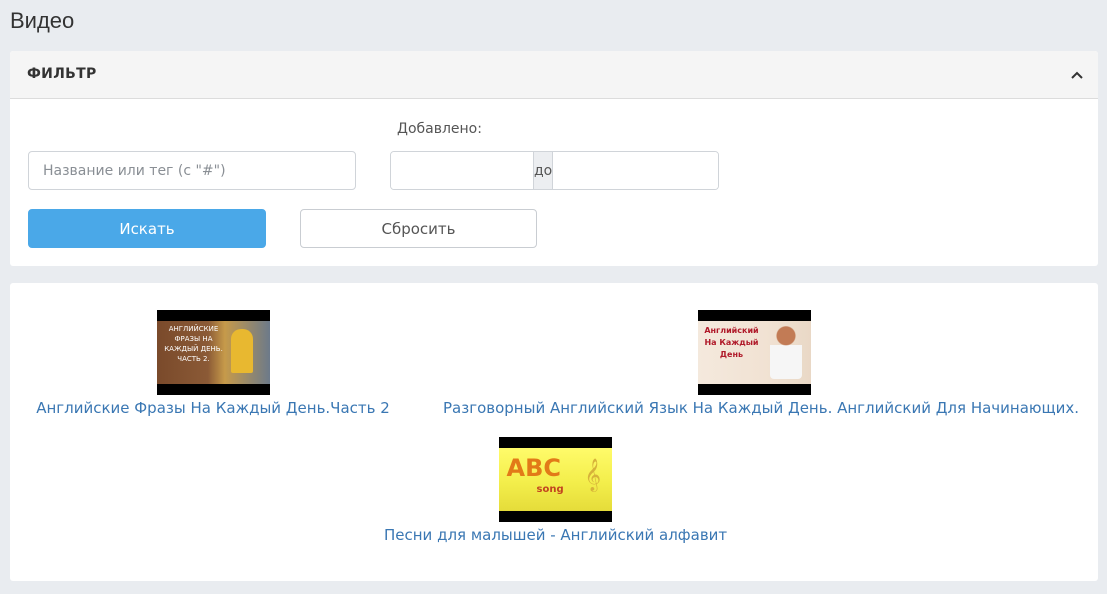 The image size is (1107, 594). I want to click on video-thumbnail: Английский На Каждый День, so click(754, 352).